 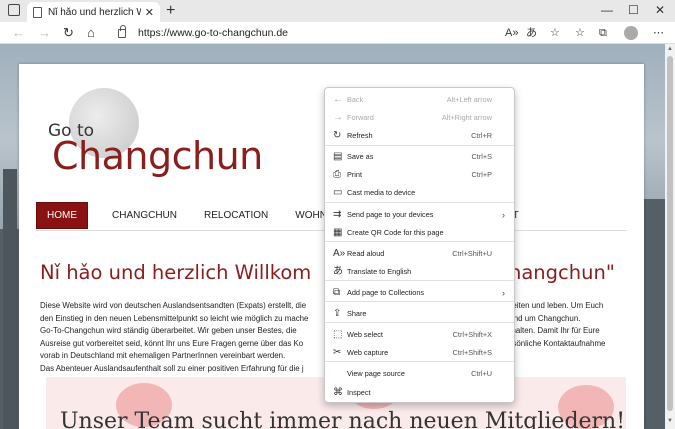 I want to click on menu-item-share: ⇪ Share, so click(x=419, y=313).